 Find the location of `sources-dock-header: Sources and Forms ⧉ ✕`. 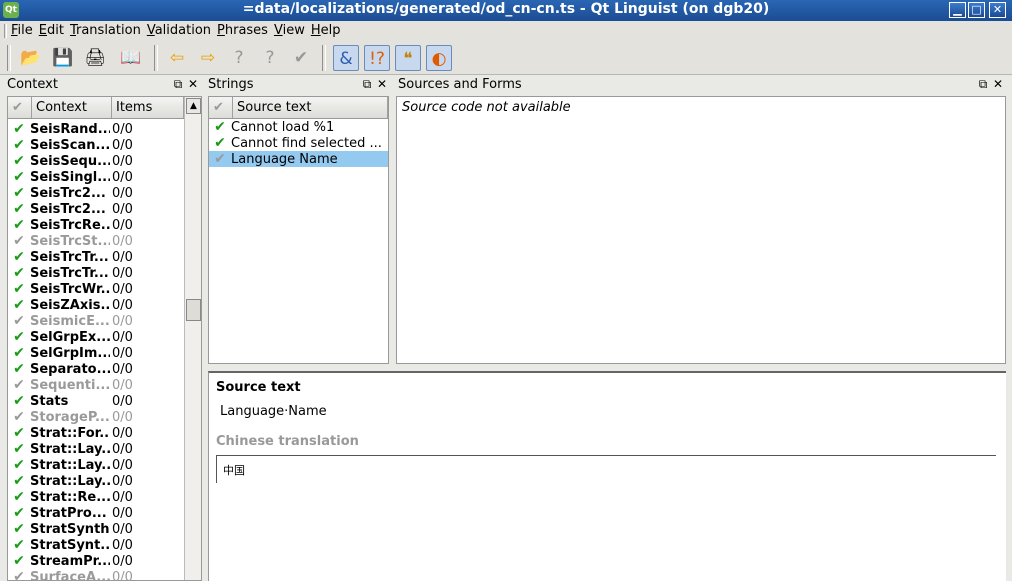

sources-dock-header: Sources and Forms ⧉ ✕ is located at coordinates (700, 85).